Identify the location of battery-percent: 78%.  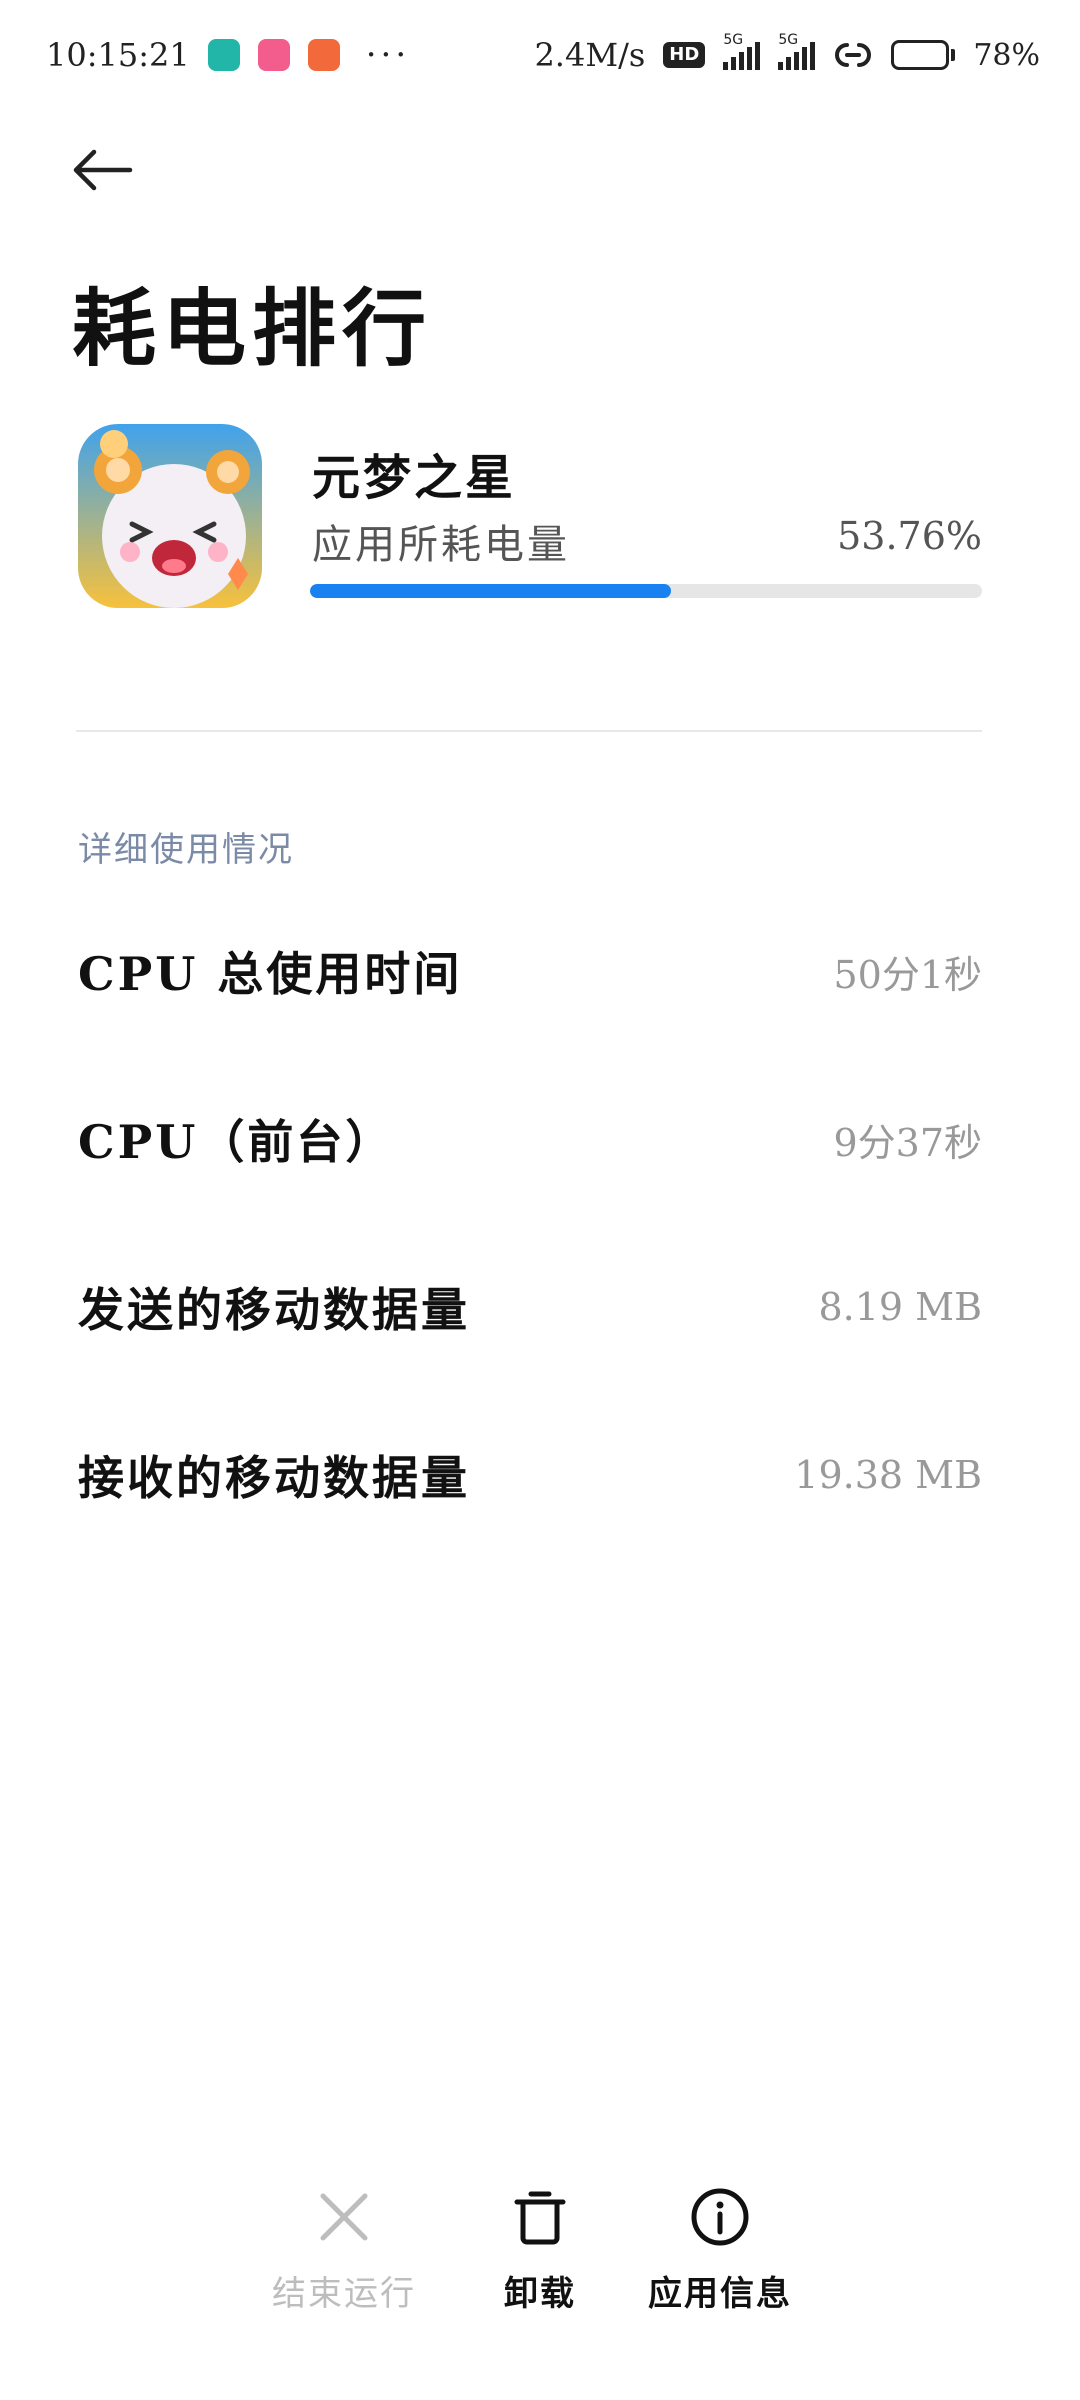
(1006, 55).